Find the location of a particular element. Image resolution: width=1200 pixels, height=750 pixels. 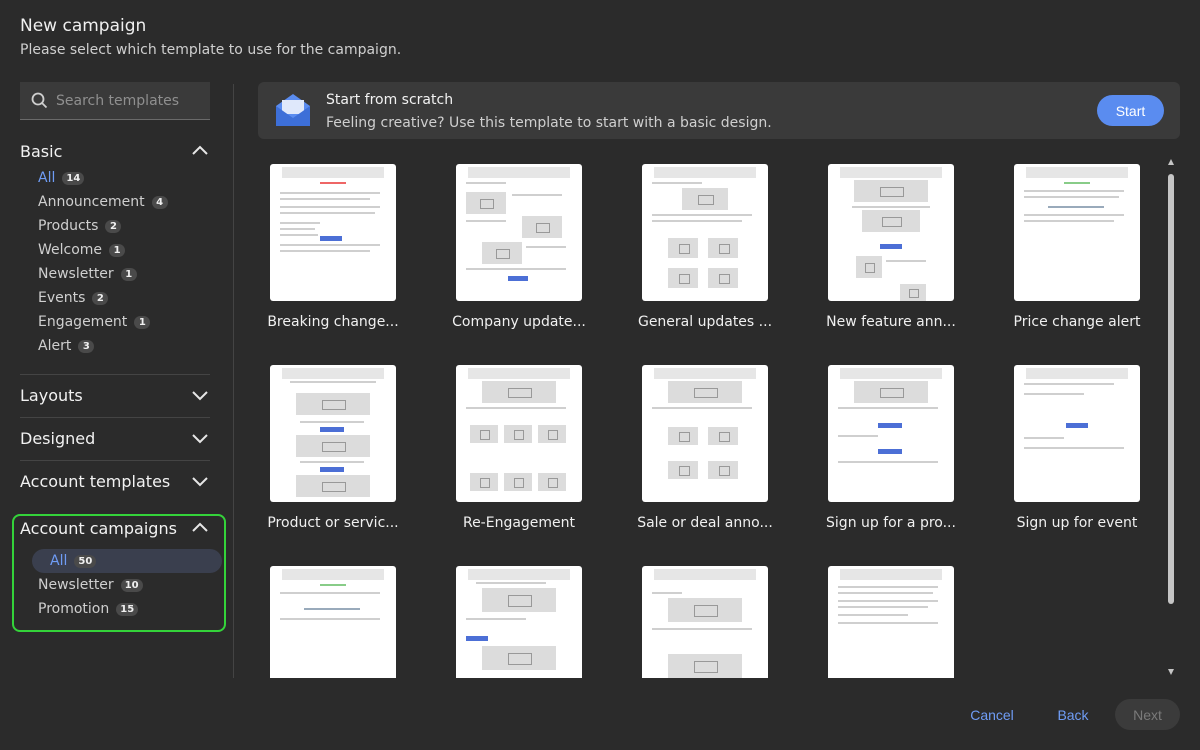

template-card: Price change alert is located at coordinates (1077, 247).